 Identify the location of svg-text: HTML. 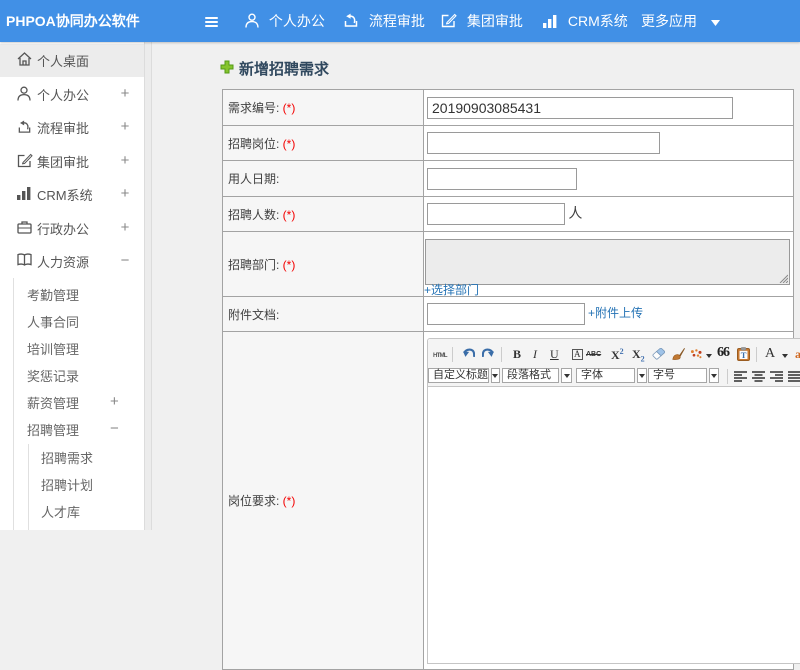
(440, 355).